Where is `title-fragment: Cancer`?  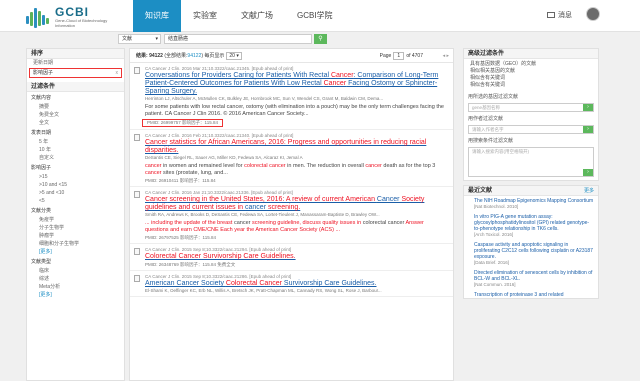 title-fragment: Cancer is located at coordinates (156, 199).